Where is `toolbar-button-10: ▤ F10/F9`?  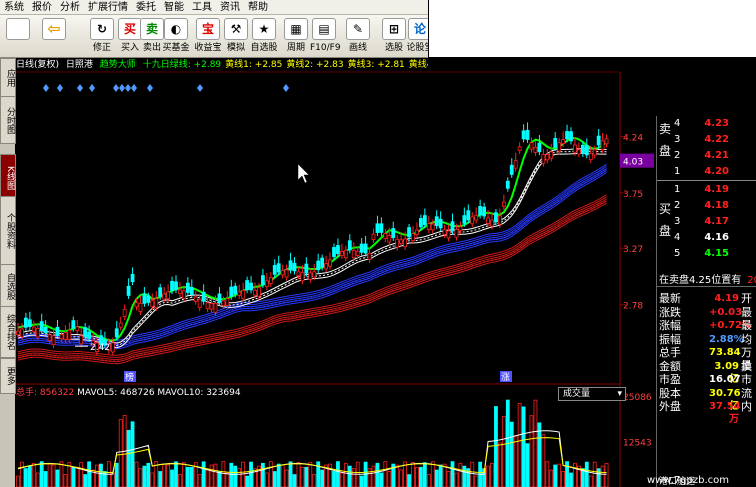 toolbar-button-10: ▤ F10/F9 is located at coordinates (325, 36).